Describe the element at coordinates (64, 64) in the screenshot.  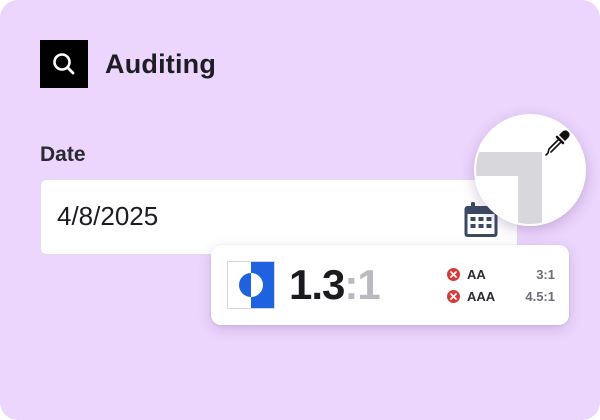
I see `search-icon` at that location.